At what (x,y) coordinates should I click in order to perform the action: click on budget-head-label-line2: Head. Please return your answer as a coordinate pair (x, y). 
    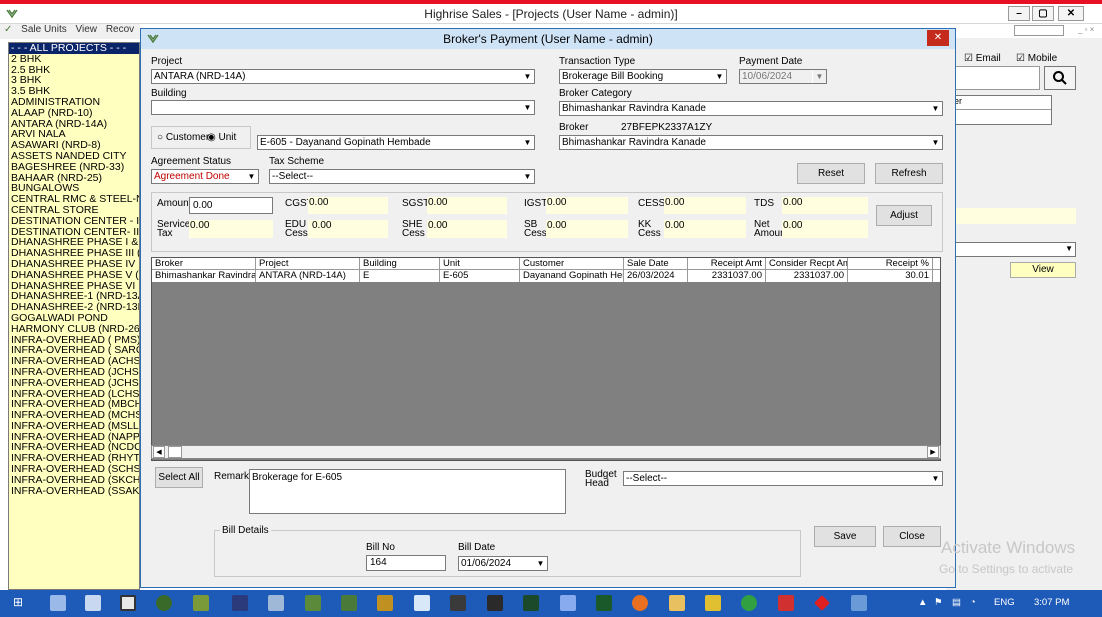
    Looking at the image, I should click on (597, 483).